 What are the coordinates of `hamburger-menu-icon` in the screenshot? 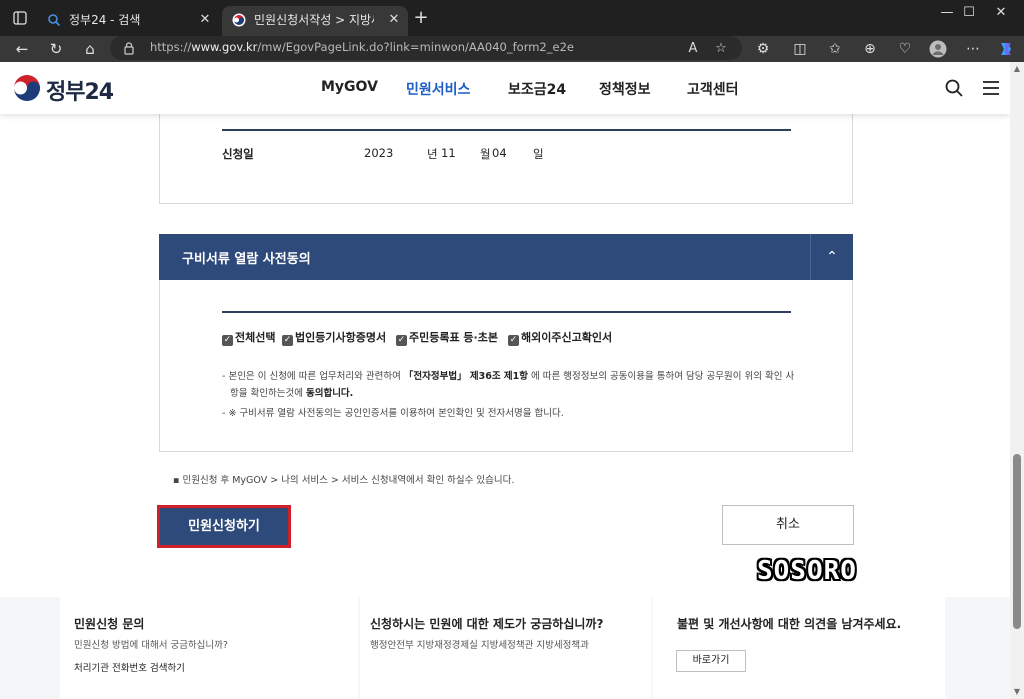 It's located at (991, 88).